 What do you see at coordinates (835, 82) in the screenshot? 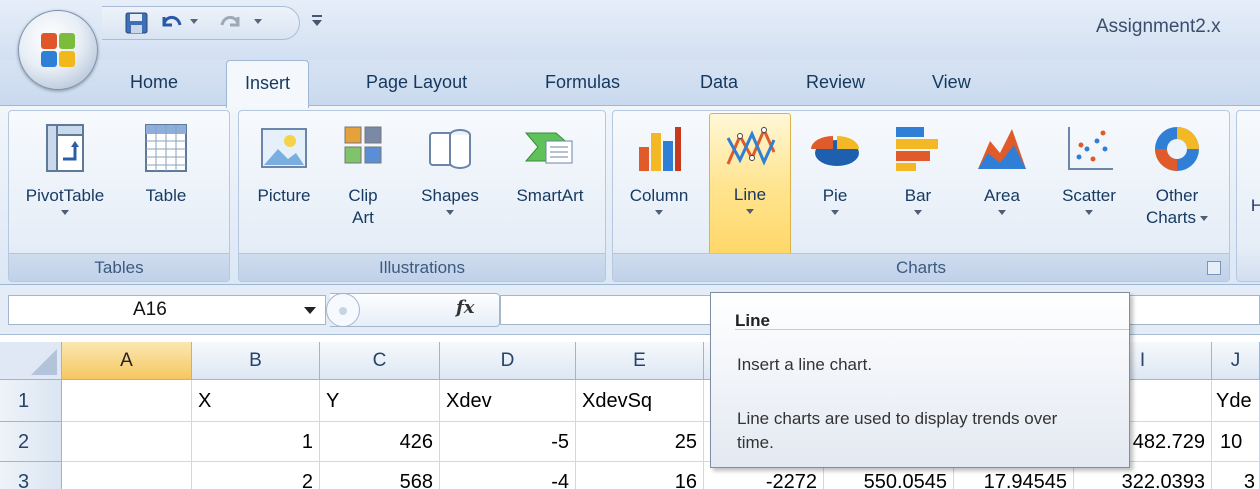
I see `tab-review: Review` at bounding box center [835, 82].